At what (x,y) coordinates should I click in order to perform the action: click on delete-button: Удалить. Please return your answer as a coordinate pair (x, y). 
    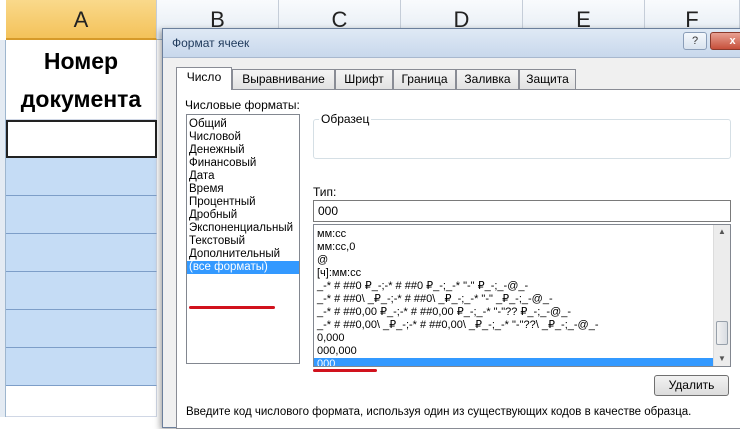
    Looking at the image, I should click on (691, 385).